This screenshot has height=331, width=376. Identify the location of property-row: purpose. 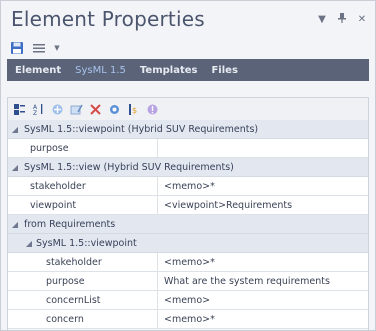
(188, 148).